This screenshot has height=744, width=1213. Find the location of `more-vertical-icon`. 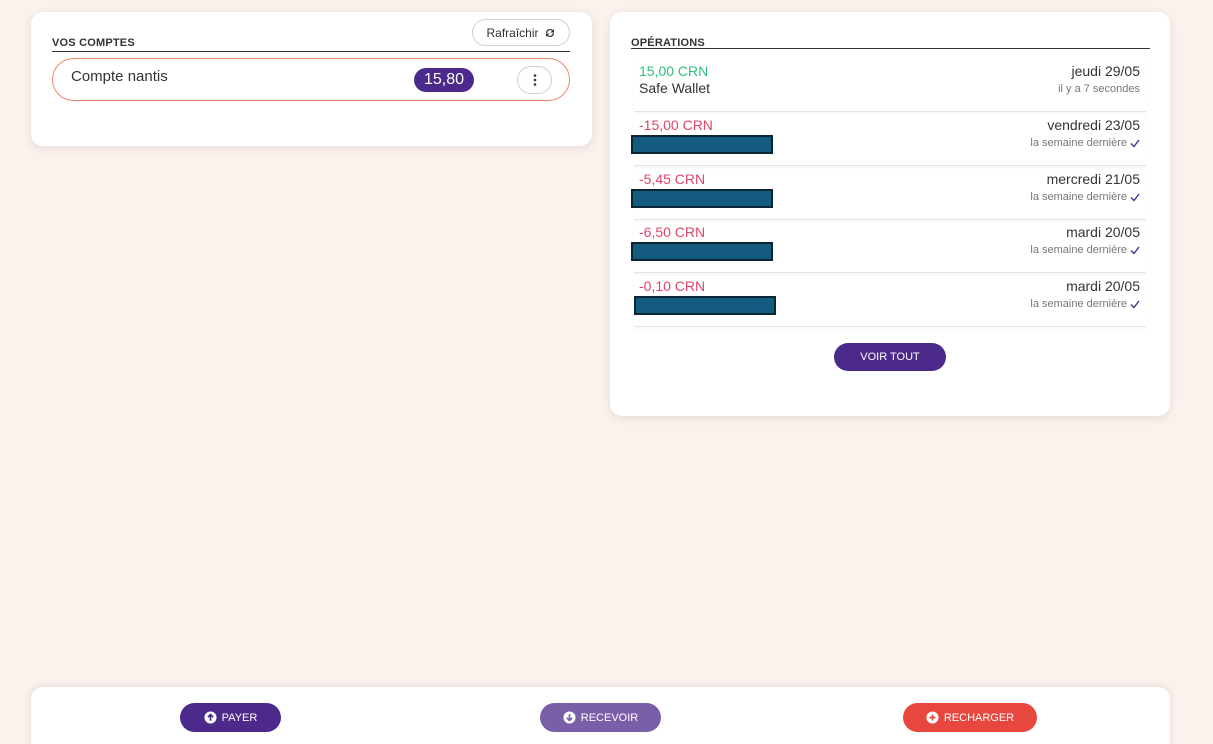

more-vertical-icon is located at coordinates (534, 80).